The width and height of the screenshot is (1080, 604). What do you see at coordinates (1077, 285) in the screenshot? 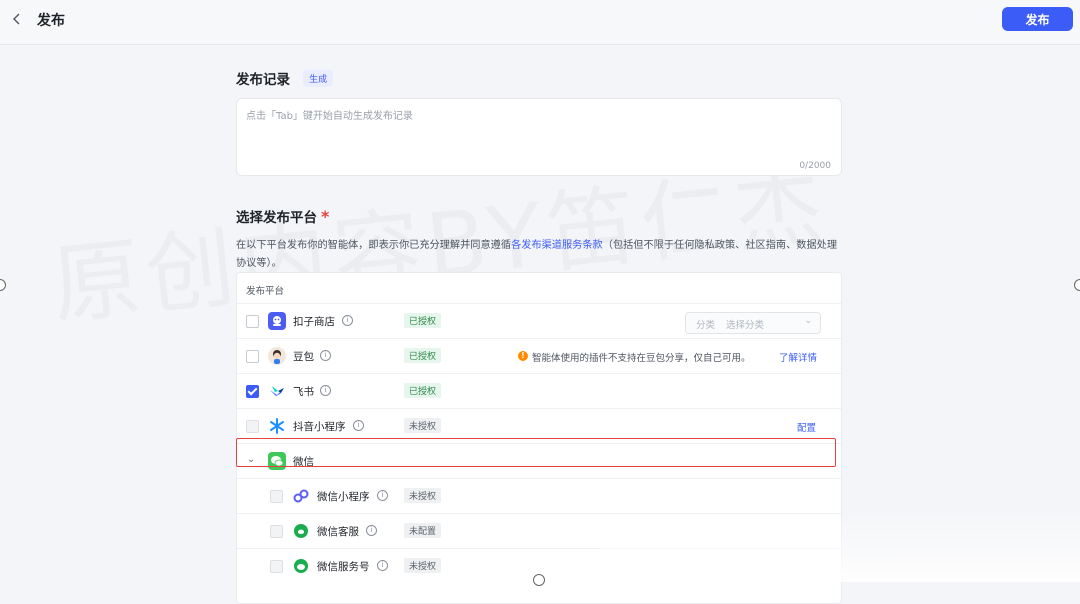
I see `resize-handle-right` at bounding box center [1077, 285].